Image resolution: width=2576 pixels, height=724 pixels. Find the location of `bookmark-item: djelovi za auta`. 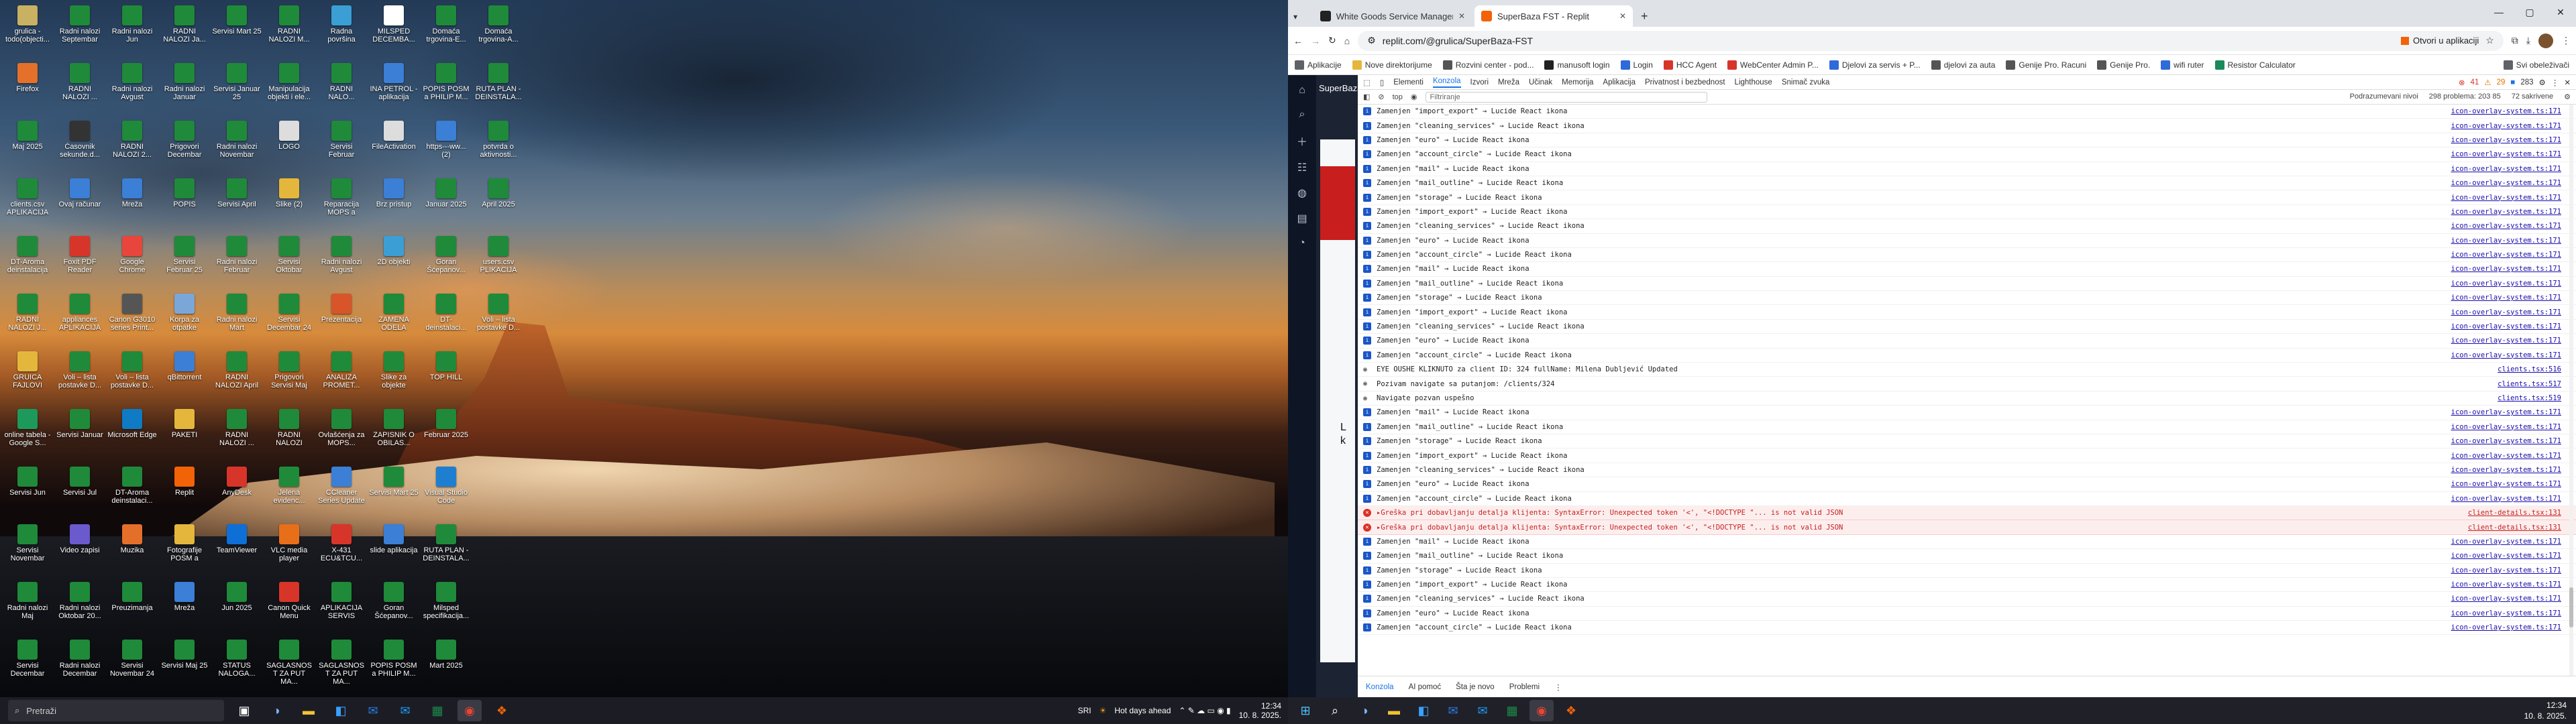

bookmark-item: djelovi za auta is located at coordinates (1963, 65).